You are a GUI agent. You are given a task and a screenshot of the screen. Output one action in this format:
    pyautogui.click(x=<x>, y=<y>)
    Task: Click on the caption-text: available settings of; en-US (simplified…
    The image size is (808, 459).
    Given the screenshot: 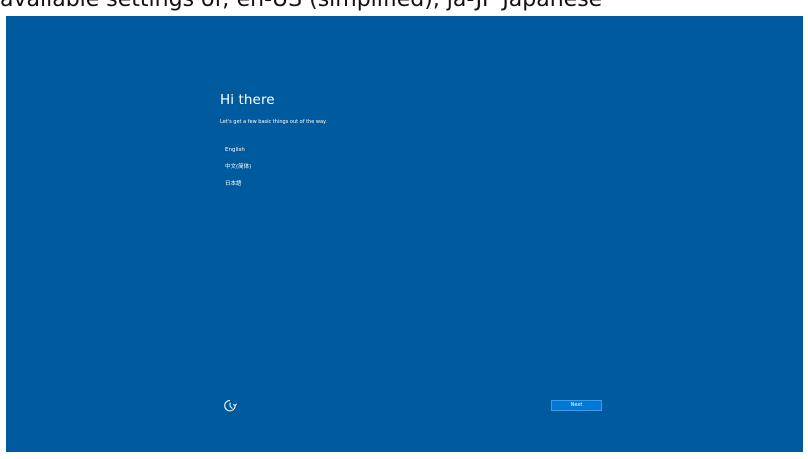 What is the action you would take?
    pyautogui.click(x=301, y=7)
    